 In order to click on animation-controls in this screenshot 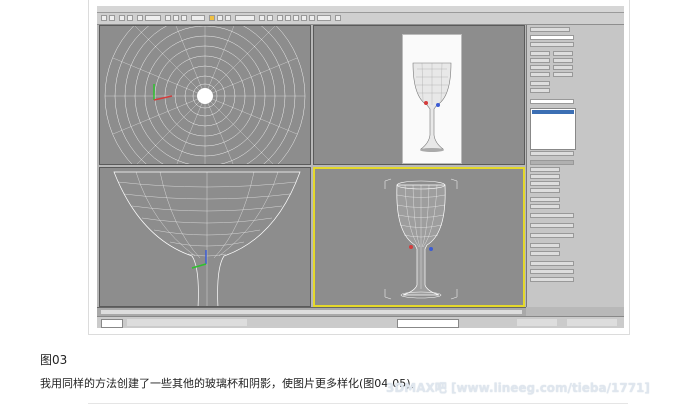, I will do `click(537, 322)`.